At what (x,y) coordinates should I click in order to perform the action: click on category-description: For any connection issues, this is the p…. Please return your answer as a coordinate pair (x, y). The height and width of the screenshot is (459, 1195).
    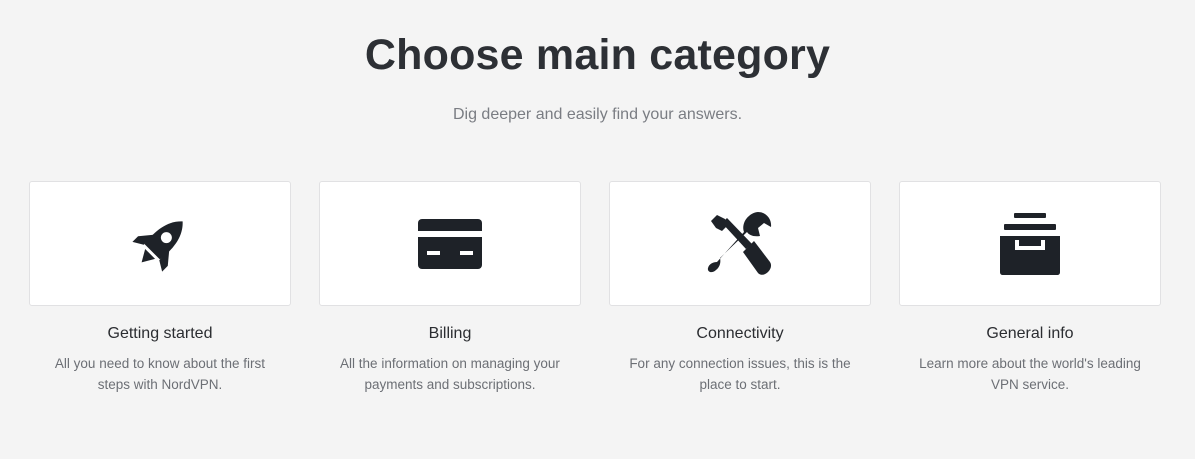
    Looking at the image, I should click on (740, 374).